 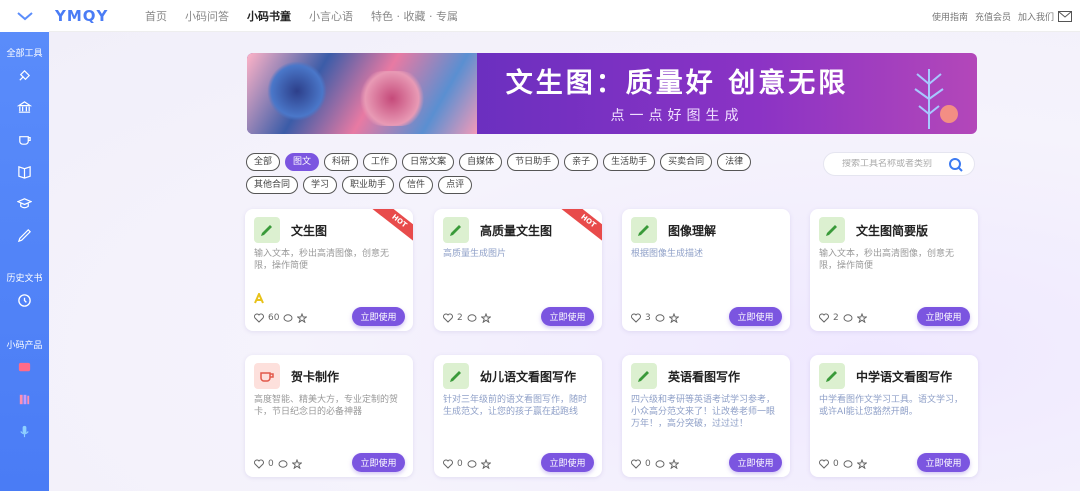 What do you see at coordinates (272, 185) in the screenshot?
I see `tag-other-contract: 其他合同` at bounding box center [272, 185].